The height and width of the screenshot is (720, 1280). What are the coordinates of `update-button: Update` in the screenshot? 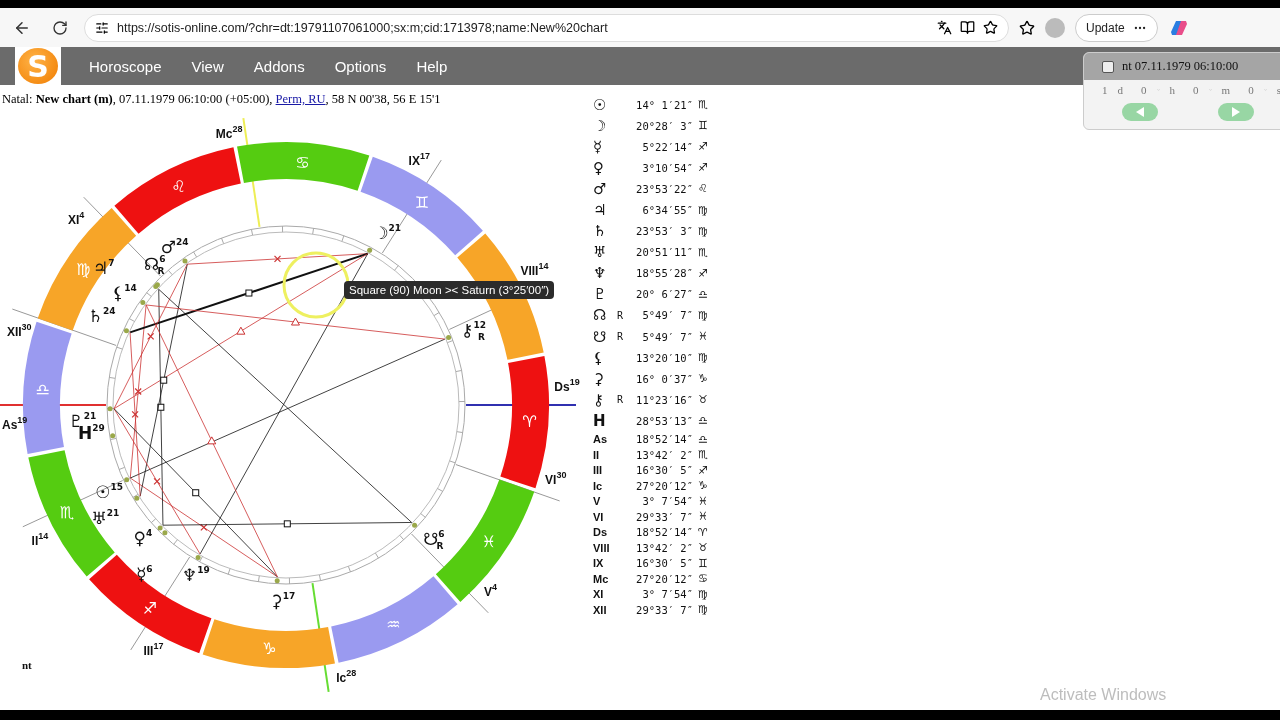 It's located at (1116, 27).